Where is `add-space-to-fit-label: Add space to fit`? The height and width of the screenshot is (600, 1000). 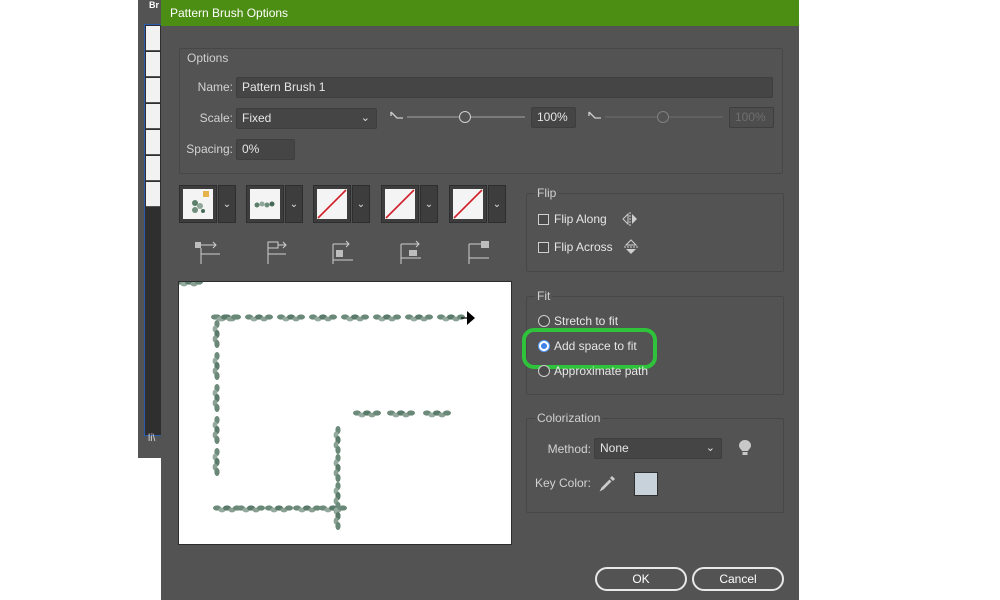
add-space-to-fit-label: Add space to fit is located at coordinates (595, 346).